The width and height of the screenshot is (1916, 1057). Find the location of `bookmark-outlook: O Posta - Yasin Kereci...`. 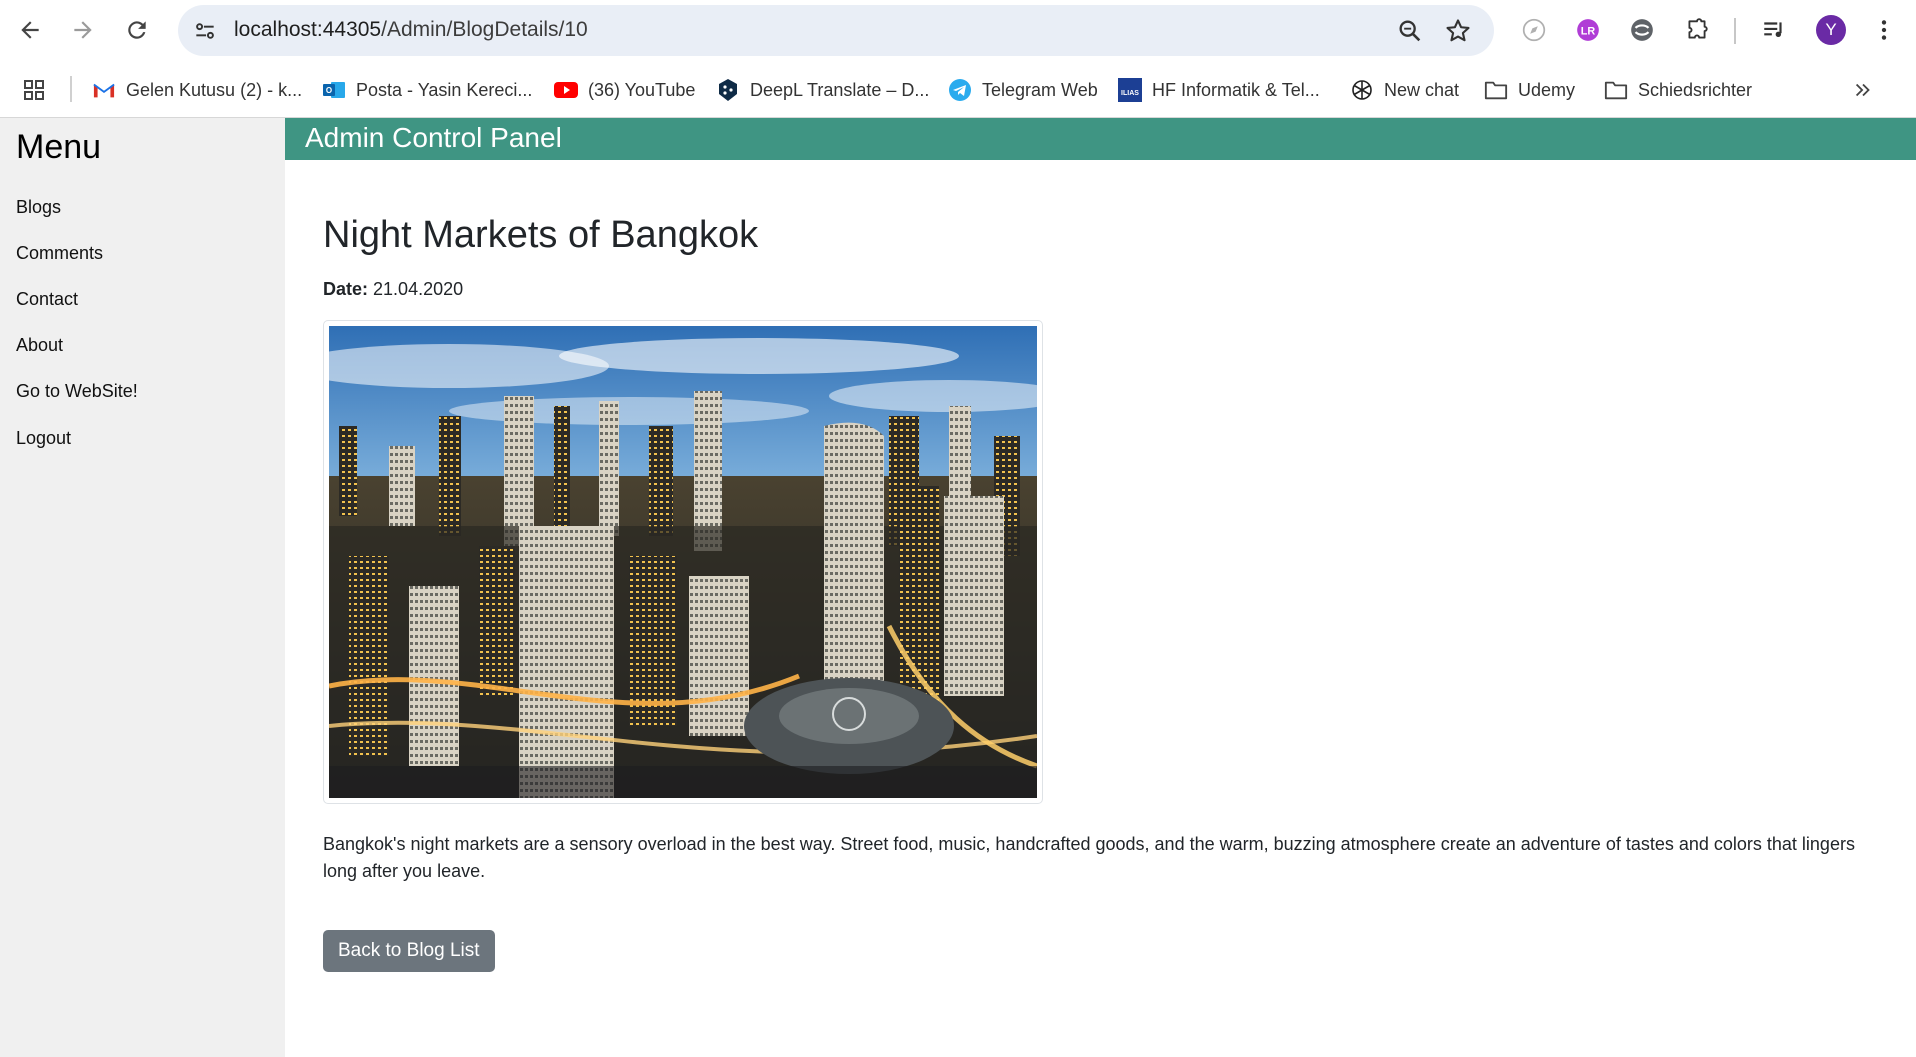

bookmark-outlook: O Posta - Yasin Kereci... is located at coordinates (427, 90).